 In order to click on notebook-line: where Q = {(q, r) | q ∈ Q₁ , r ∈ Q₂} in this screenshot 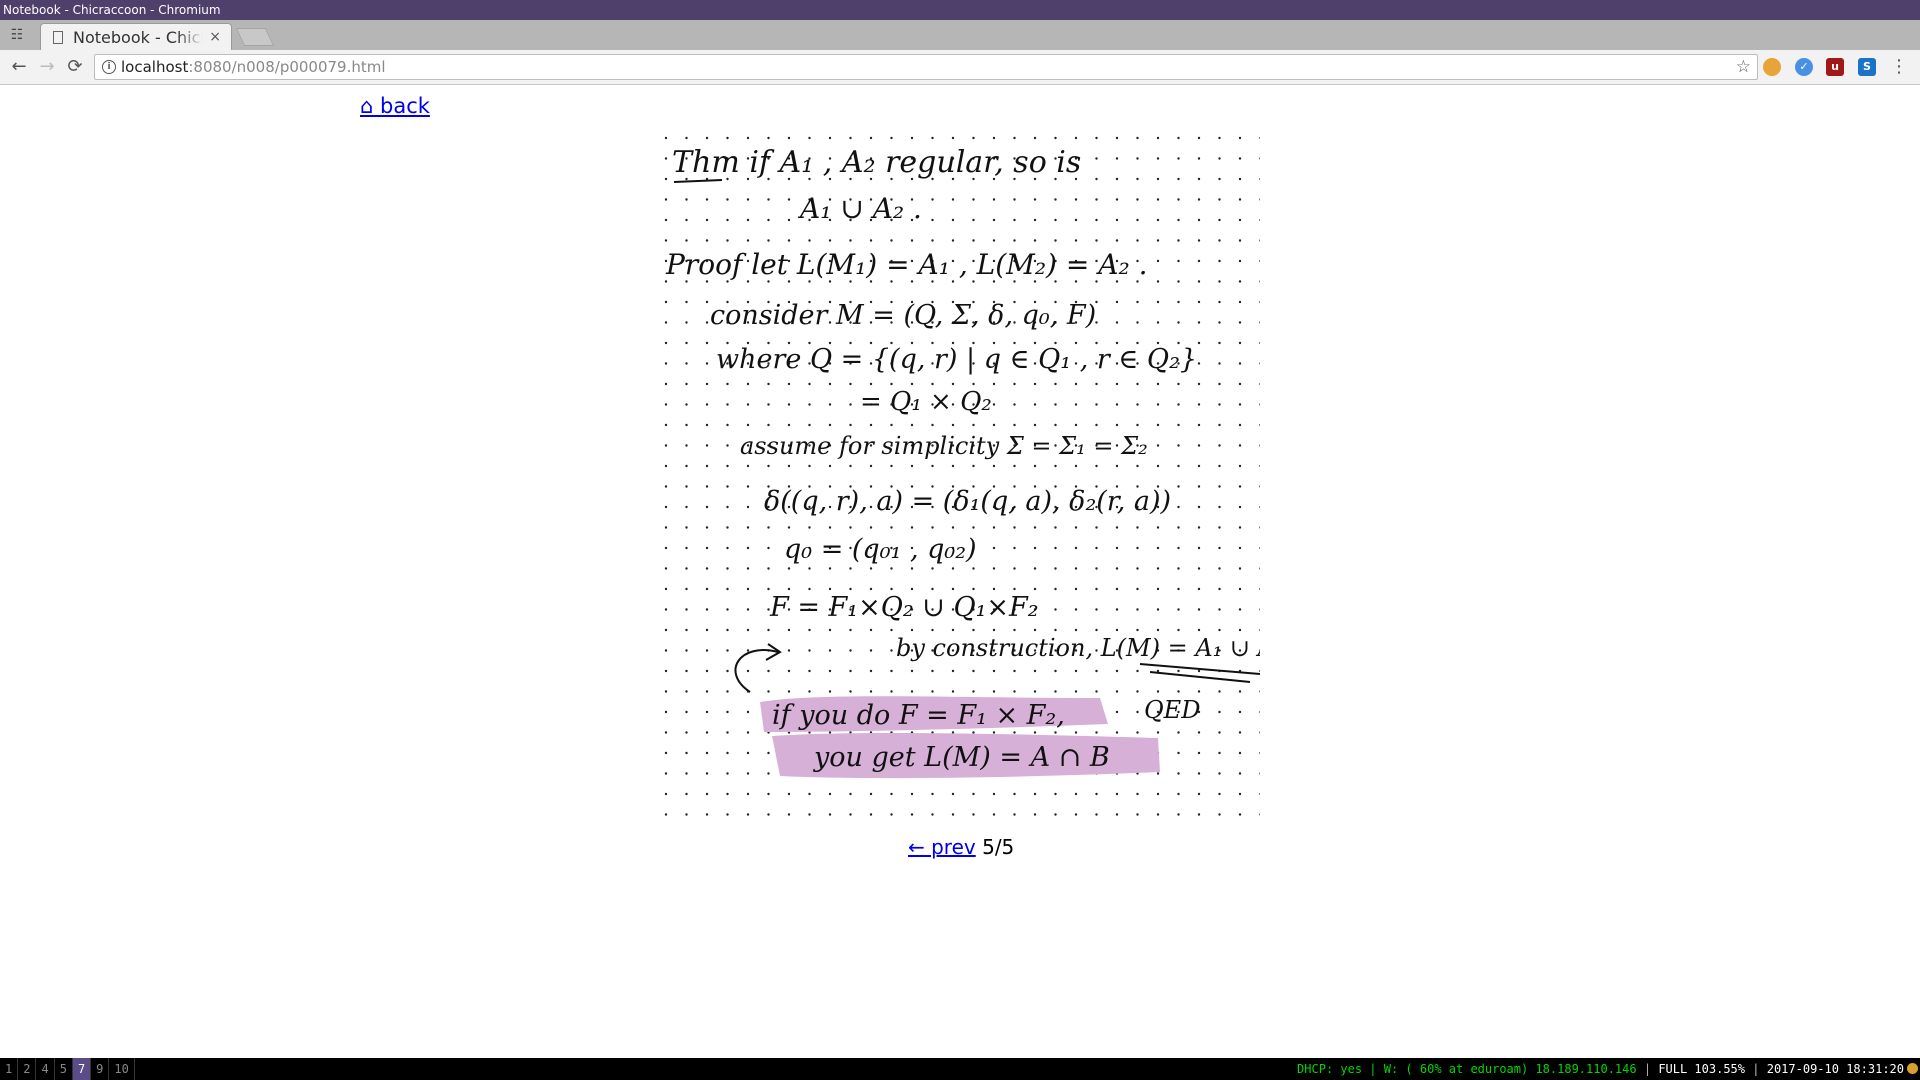, I will do `click(956, 359)`.